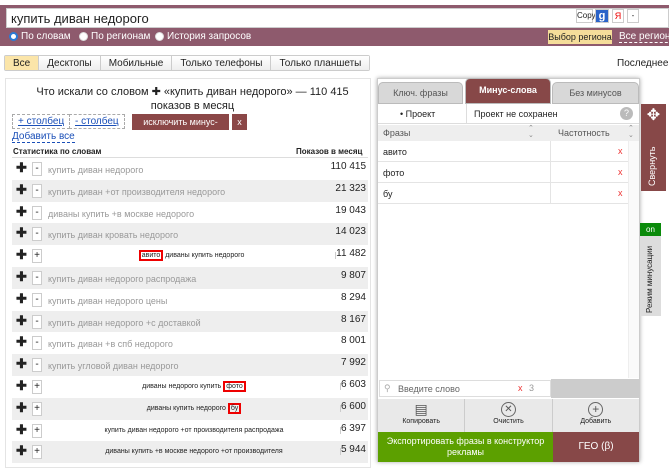  Describe the element at coordinates (465, 388) in the screenshot. I see `word-search-input: ⚲ Введите слово x 3` at that location.